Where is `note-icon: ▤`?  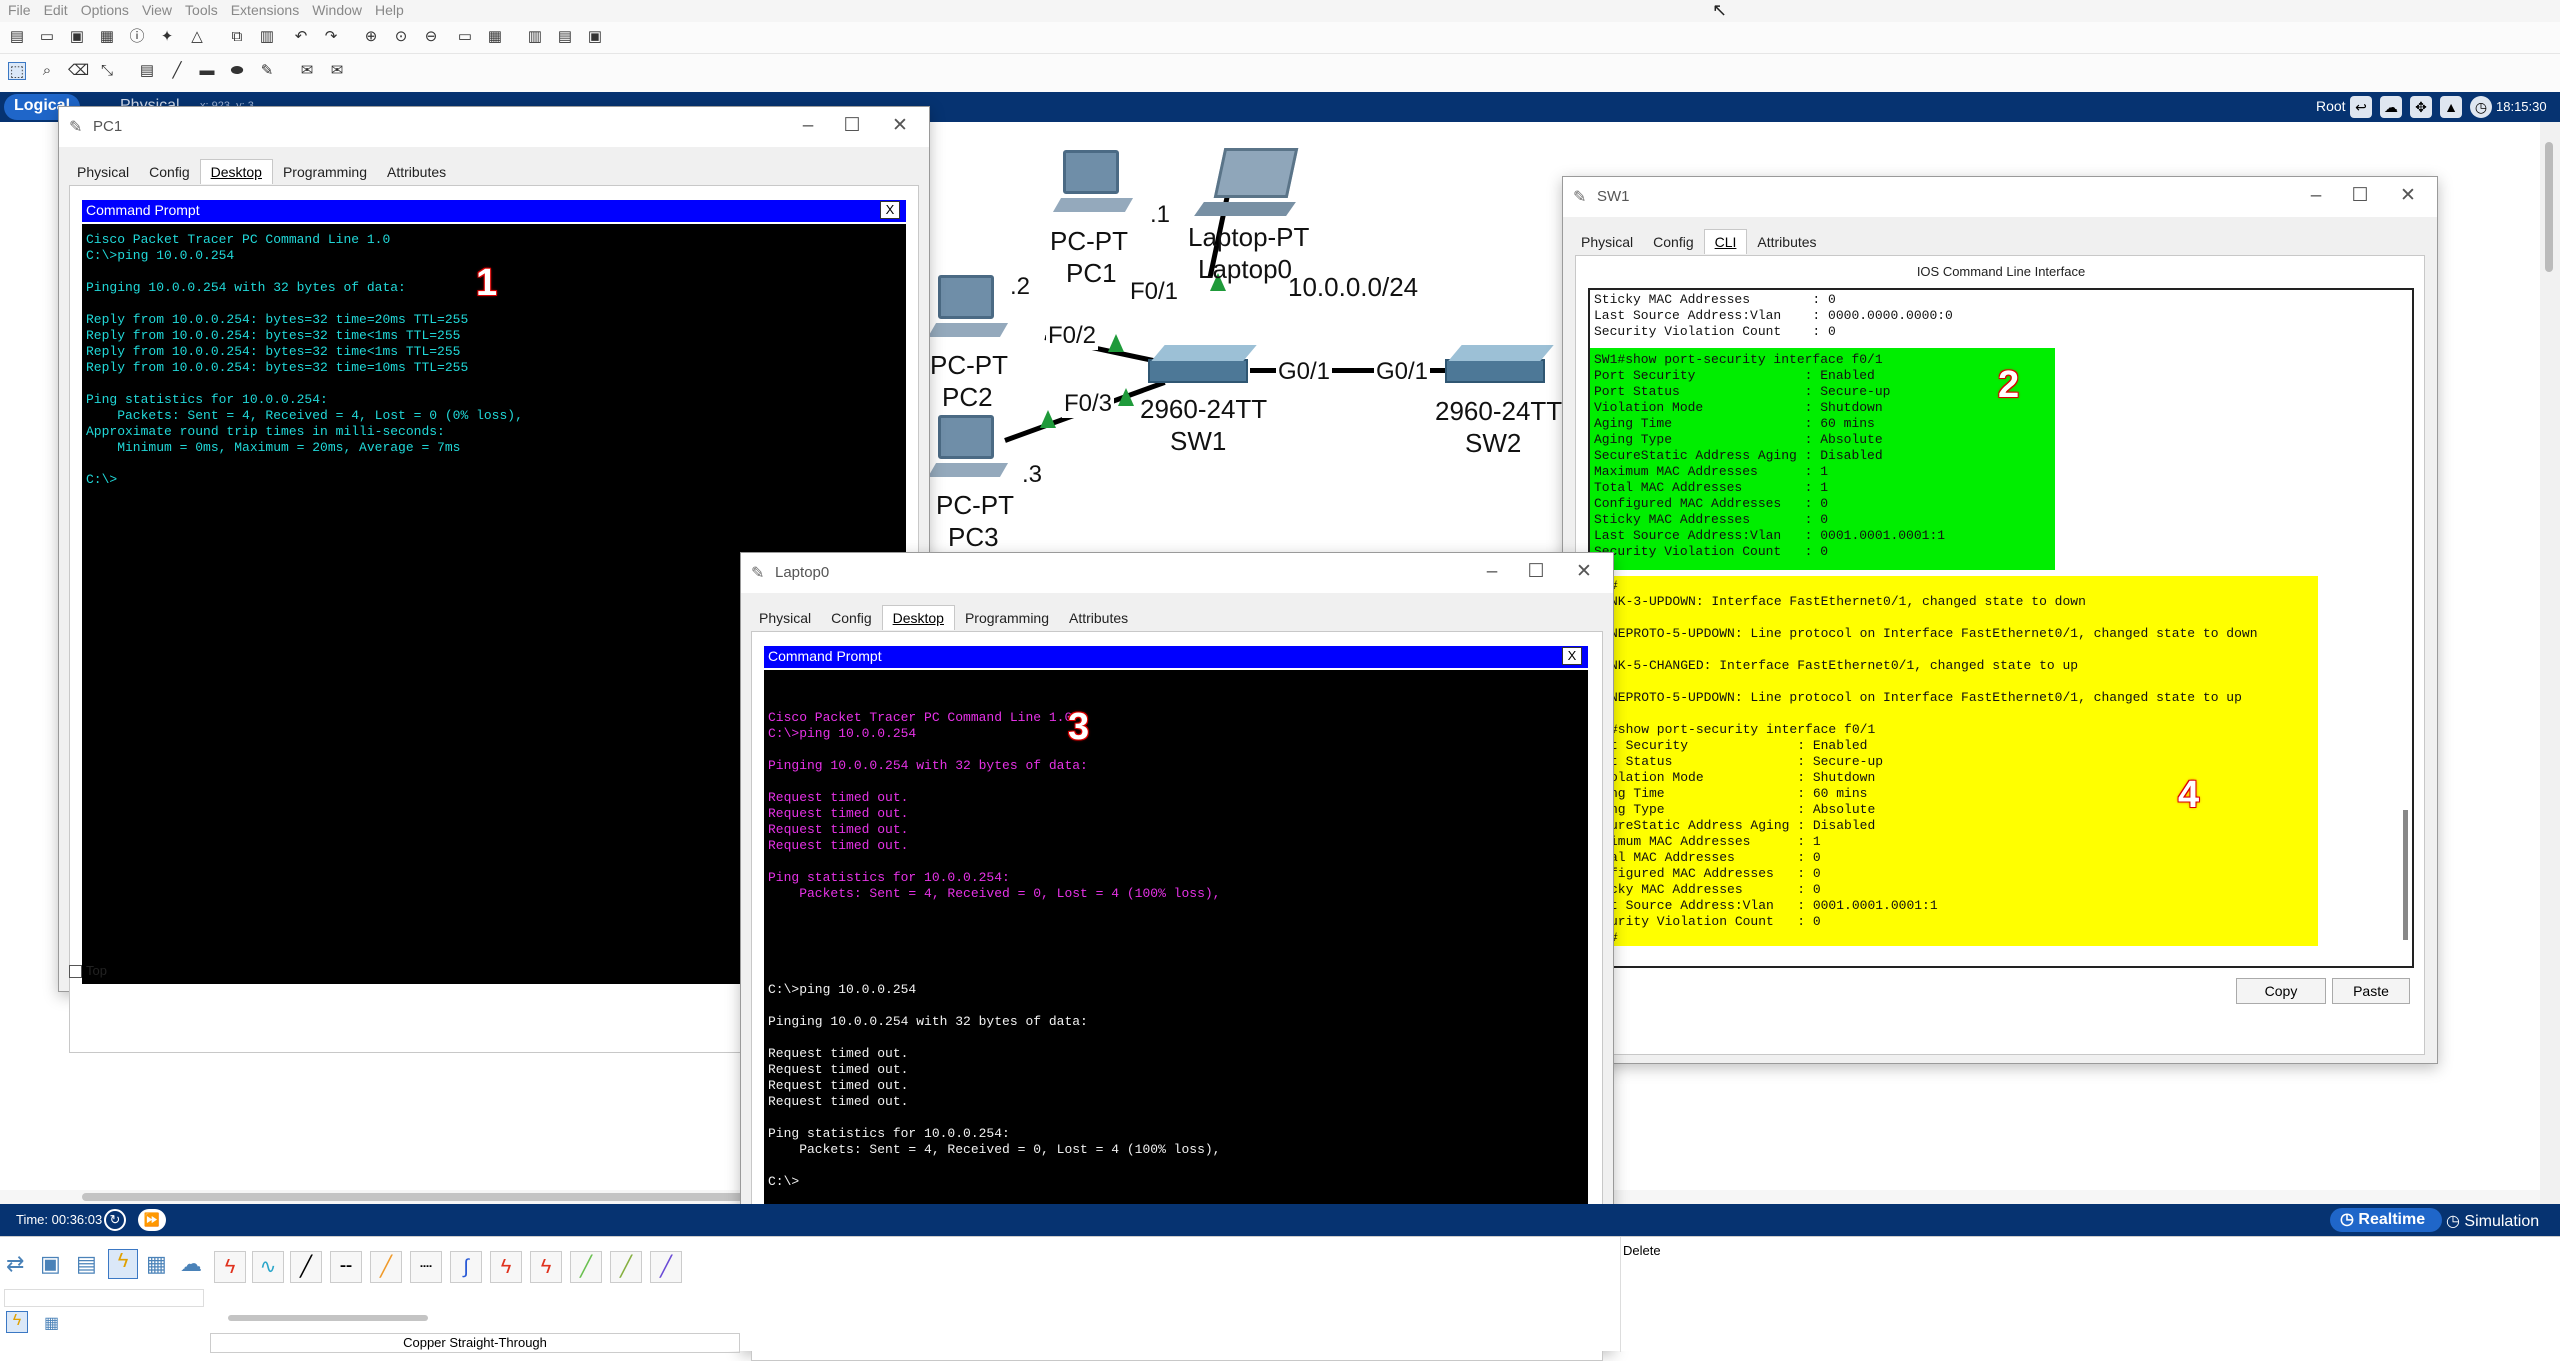
note-icon: ▤ is located at coordinates (147, 71).